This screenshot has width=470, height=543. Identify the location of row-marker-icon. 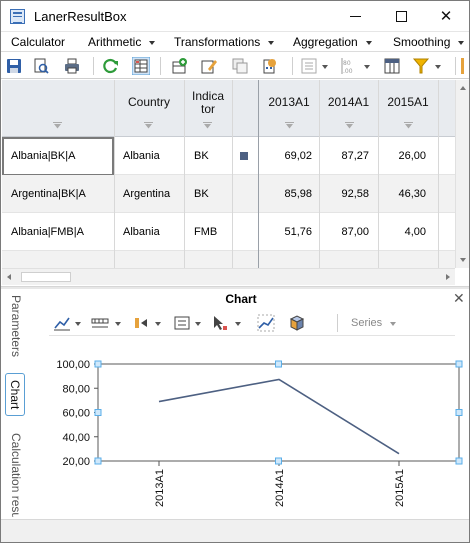
(244, 156).